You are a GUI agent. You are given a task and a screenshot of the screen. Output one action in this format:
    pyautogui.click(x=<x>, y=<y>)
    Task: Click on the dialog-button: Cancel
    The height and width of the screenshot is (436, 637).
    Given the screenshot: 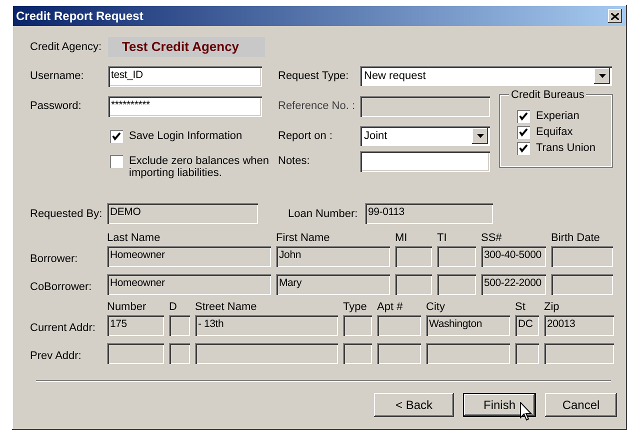 What is the action you would take?
    pyautogui.click(x=581, y=405)
    